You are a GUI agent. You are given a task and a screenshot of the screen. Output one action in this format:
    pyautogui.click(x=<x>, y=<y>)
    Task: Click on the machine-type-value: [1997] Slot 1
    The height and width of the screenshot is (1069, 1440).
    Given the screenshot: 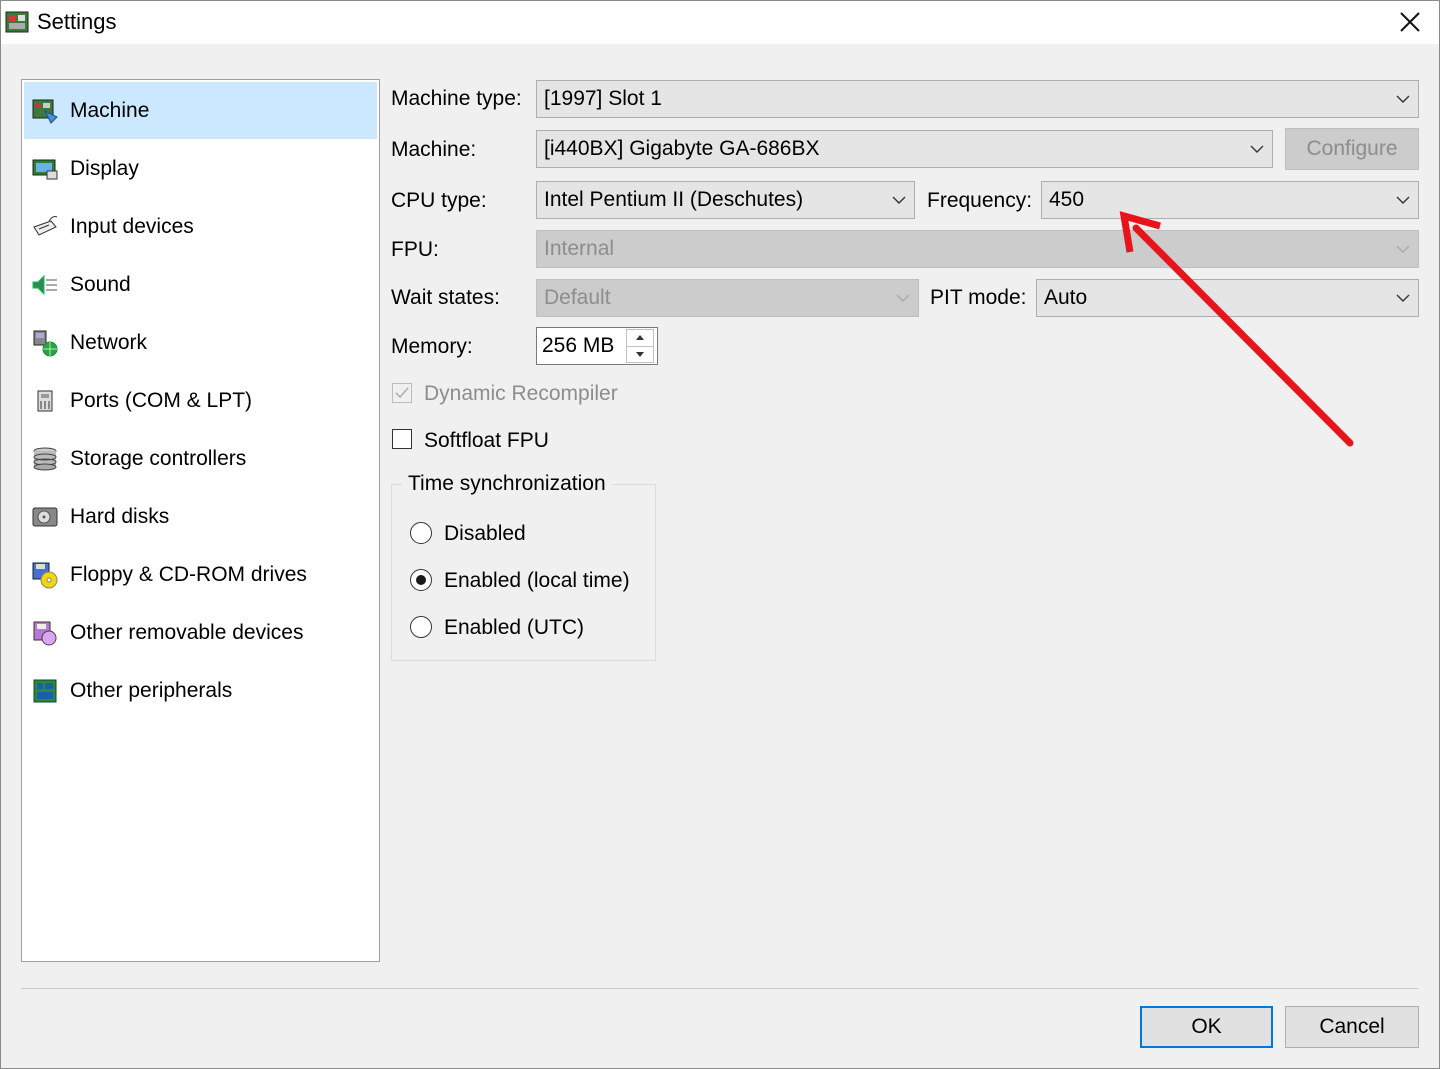 What is the action you would take?
    pyautogui.click(x=603, y=98)
    